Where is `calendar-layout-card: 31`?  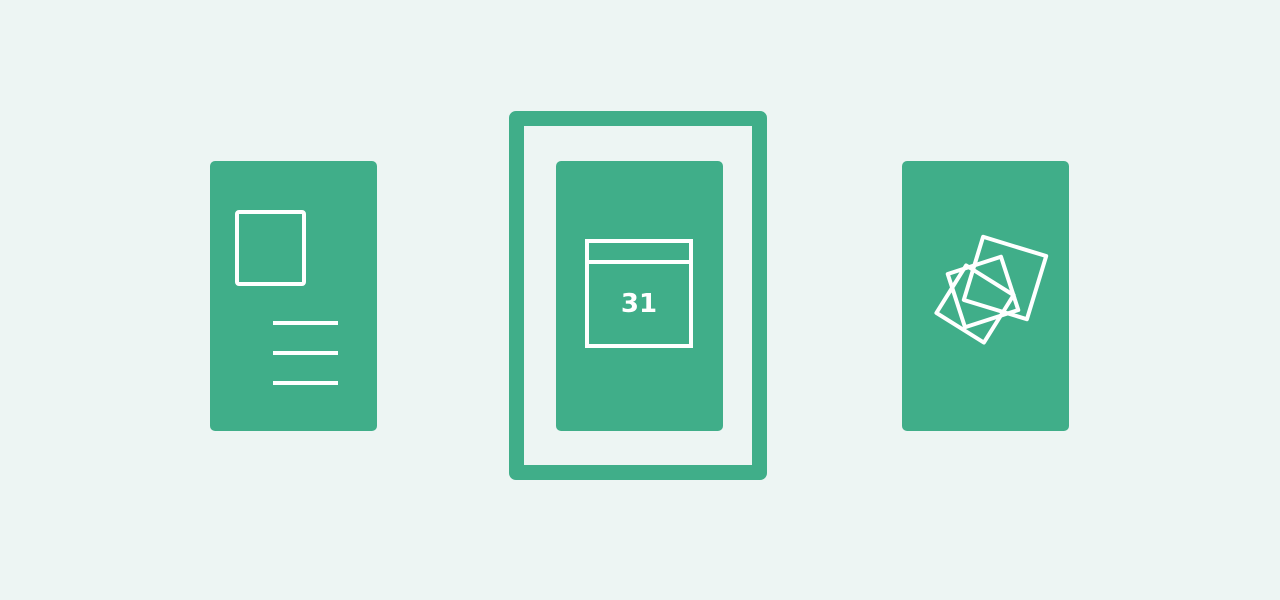 calendar-layout-card: 31 is located at coordinates (639, 296).